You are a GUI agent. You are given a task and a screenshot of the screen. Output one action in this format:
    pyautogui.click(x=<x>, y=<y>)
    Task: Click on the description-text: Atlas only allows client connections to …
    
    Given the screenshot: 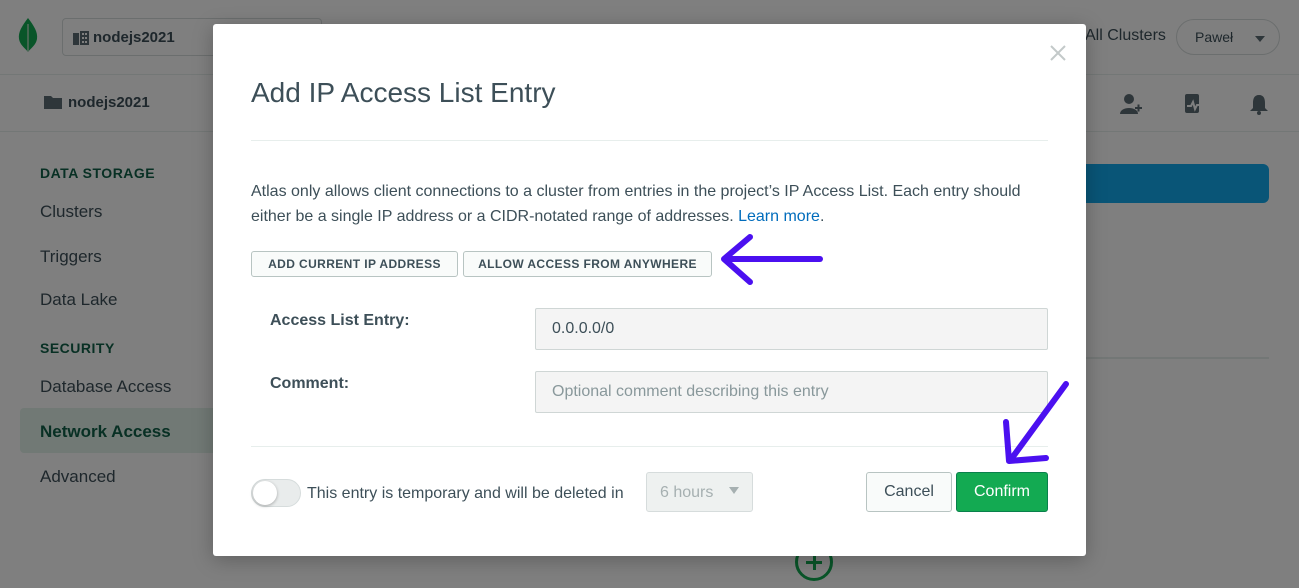 What is the action you would take?
    pyautogui.click(x=636, y=204)
    